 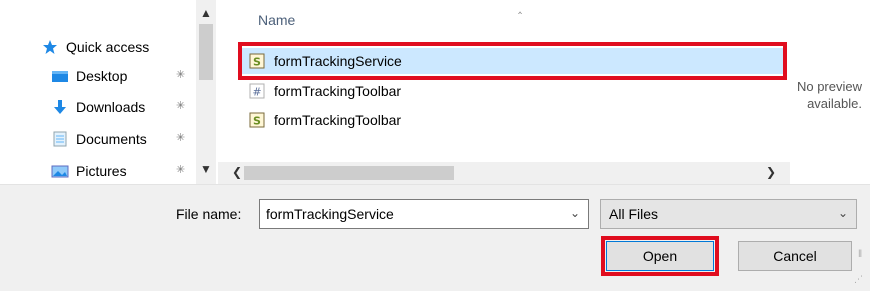 I want to click on file-name-value: formTrackingService, so click(x=330, y=214).